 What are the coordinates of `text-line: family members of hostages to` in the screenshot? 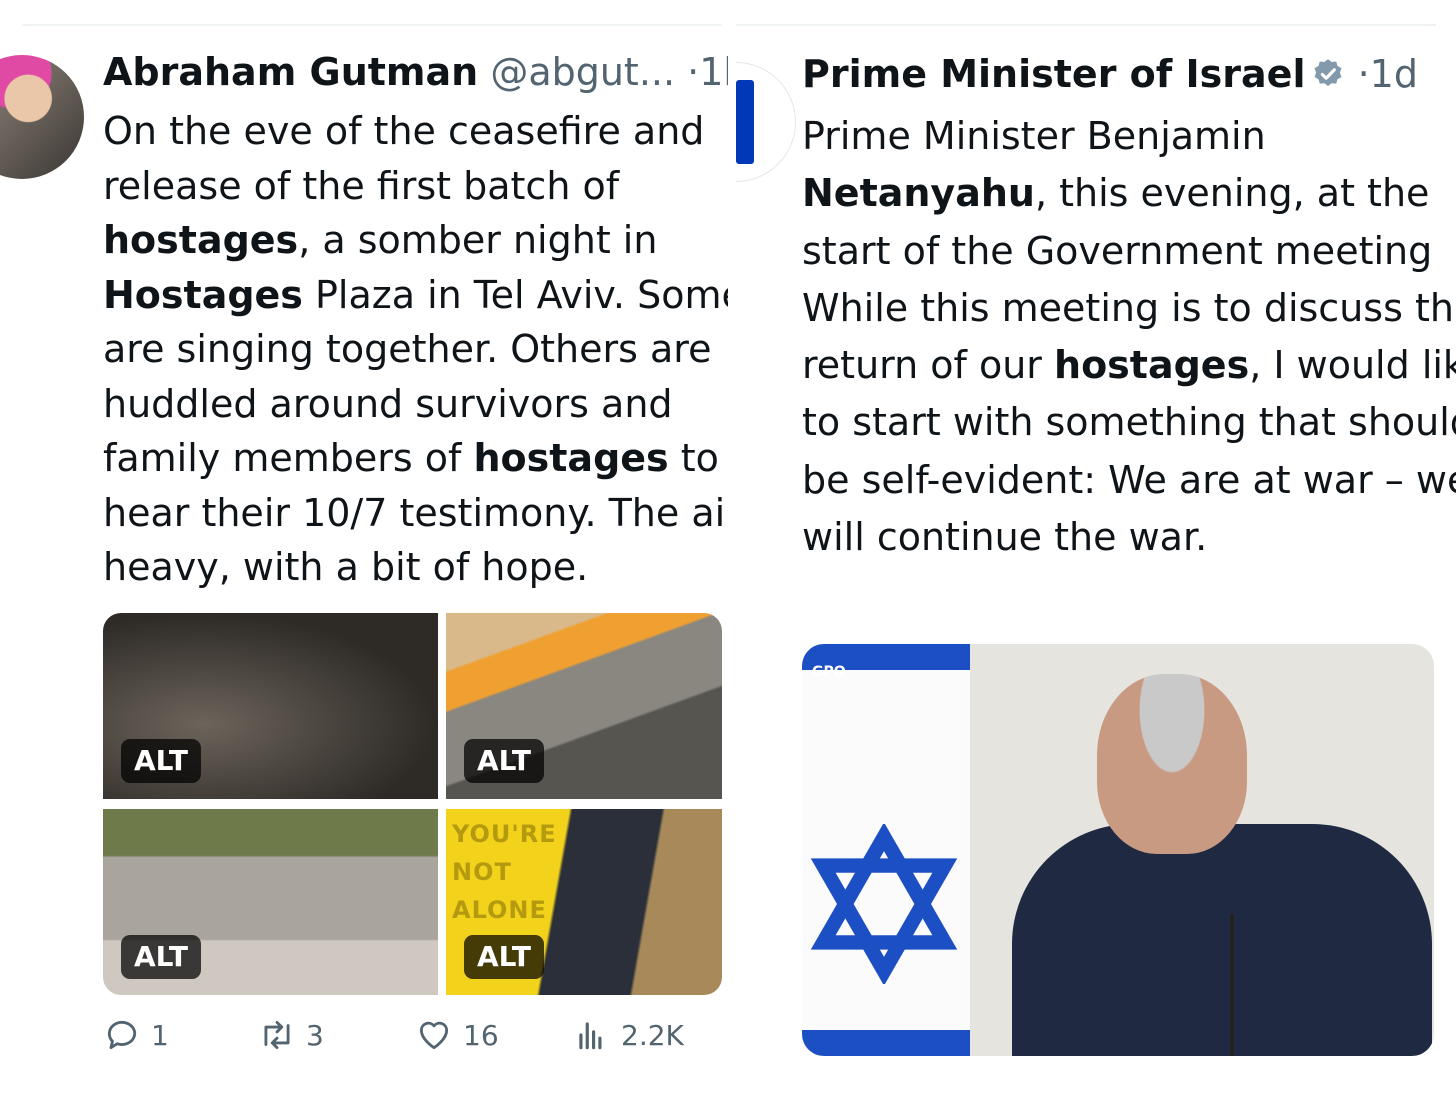 It's located at (415, 458).